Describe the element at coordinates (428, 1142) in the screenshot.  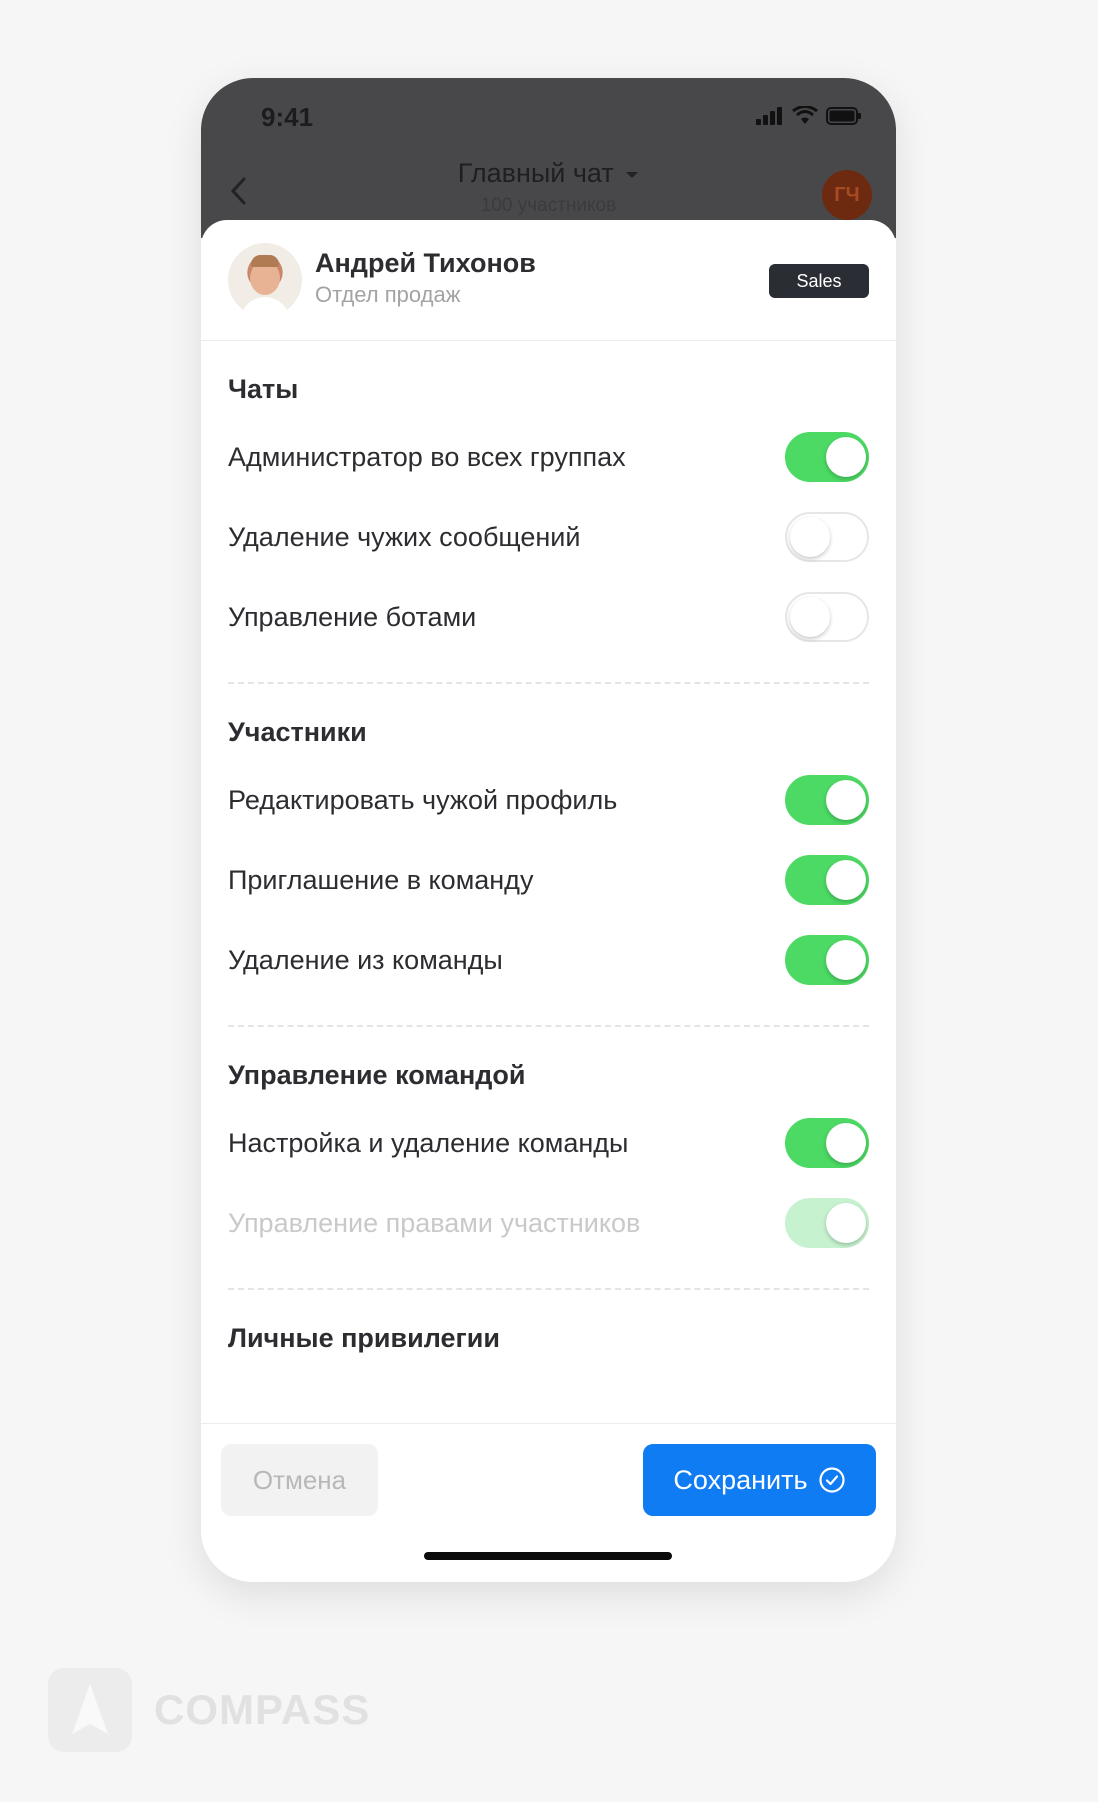
I see `permission-label: Настройка и удаление команды` at that location.